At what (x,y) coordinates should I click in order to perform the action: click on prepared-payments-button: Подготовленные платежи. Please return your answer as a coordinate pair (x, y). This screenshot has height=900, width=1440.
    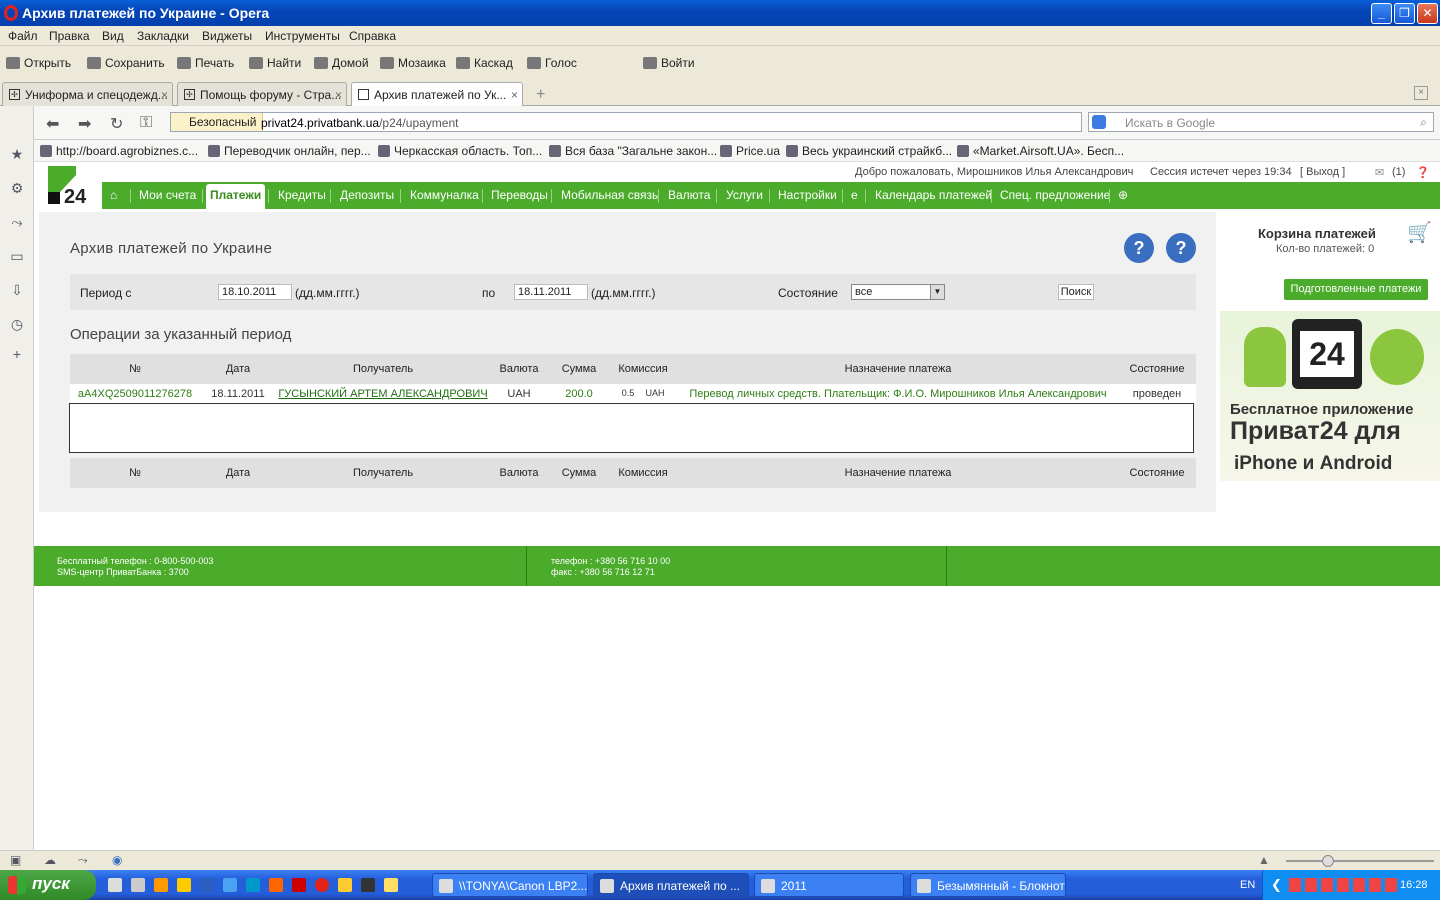
    Looking at the image, I should click on (1356, 289).